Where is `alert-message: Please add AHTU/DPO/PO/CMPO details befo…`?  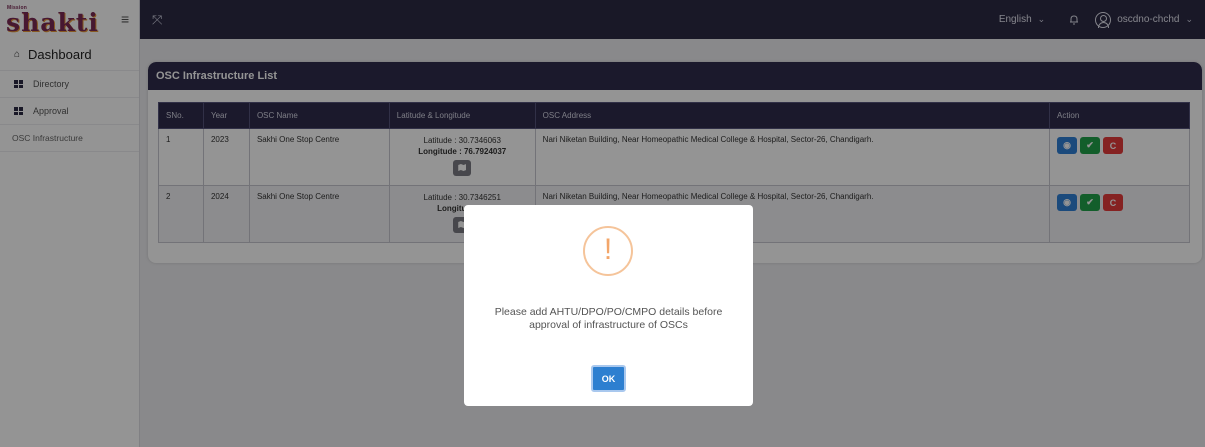 alert-message: Please add AHTU/DPO/PO/CMPO details befo… is located at coordinates (608, 318).